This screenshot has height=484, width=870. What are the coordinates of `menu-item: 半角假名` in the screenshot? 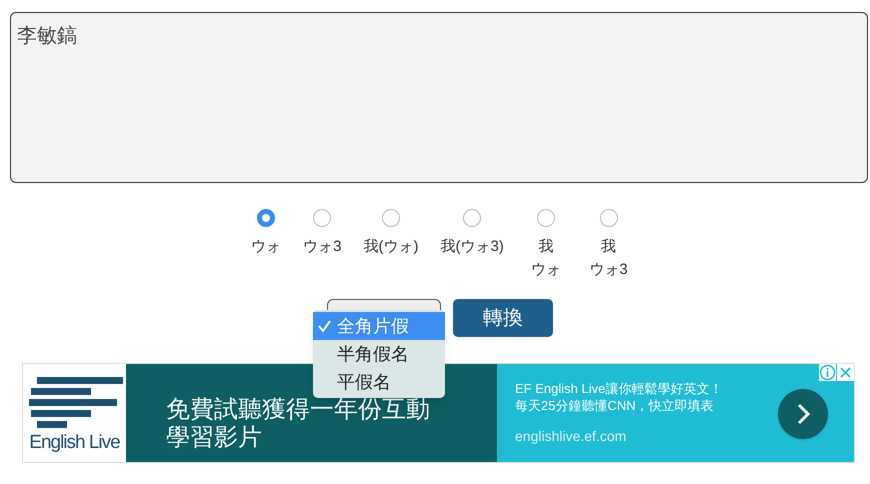 It's located at (379, 354).